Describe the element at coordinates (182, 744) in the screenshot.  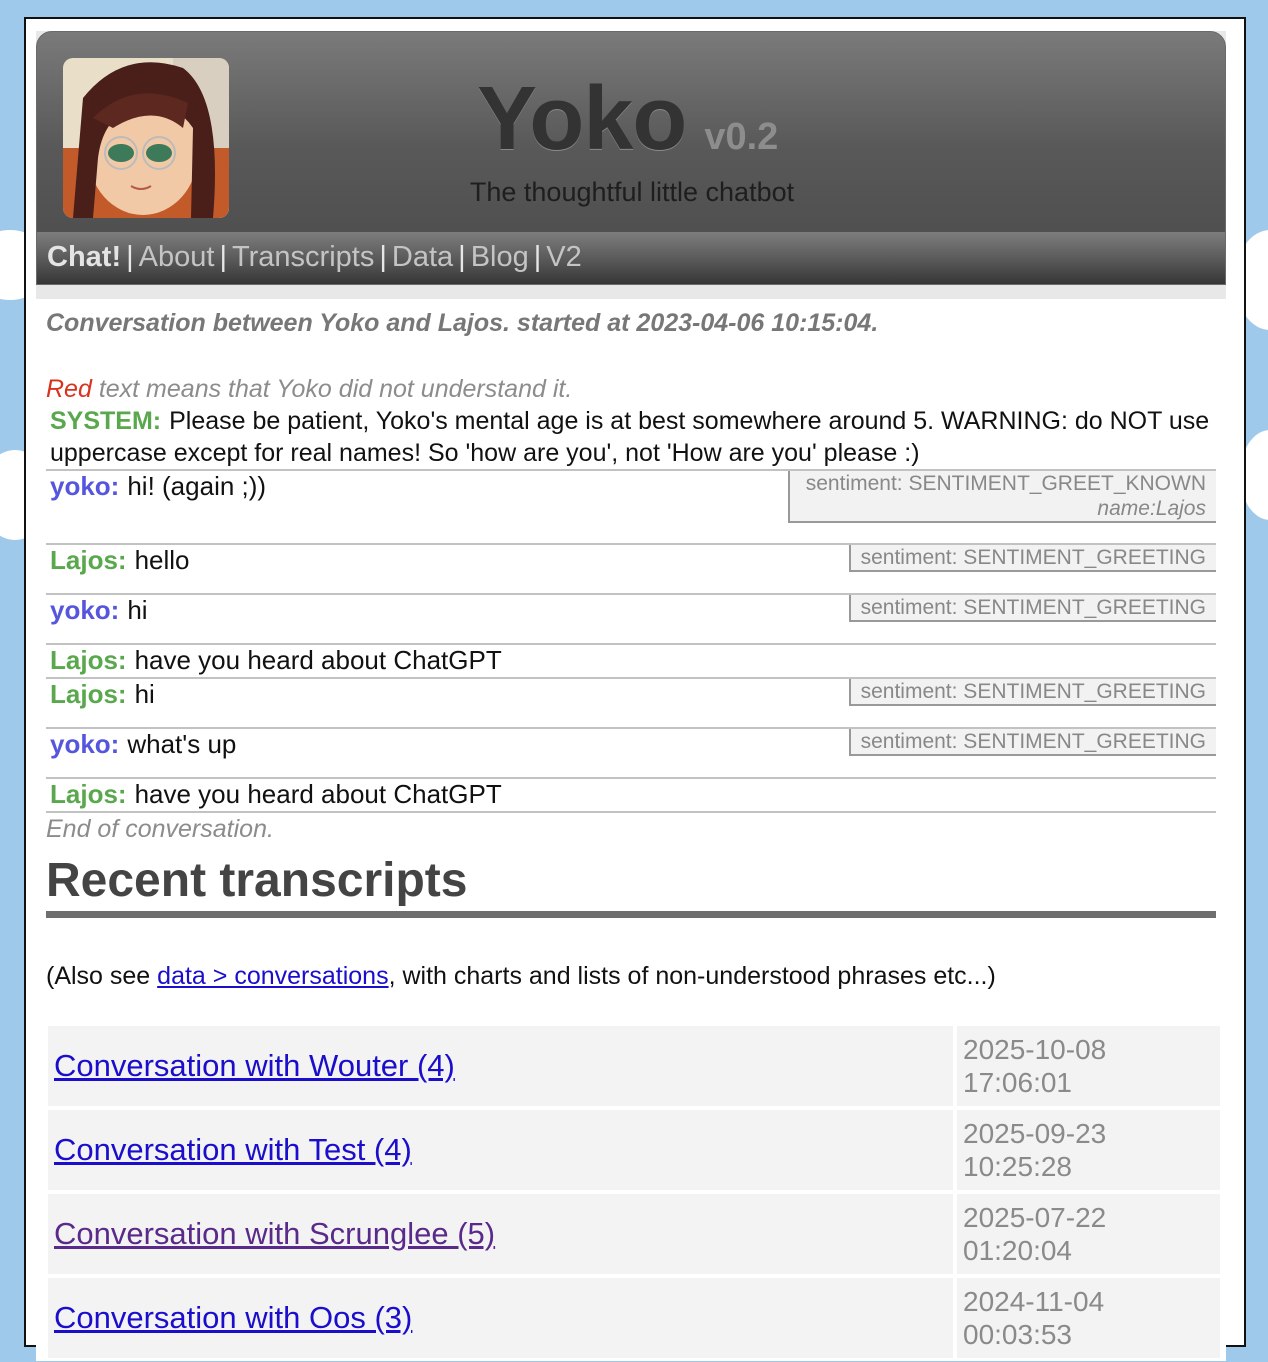
I see `message-text: what's up` at that location.